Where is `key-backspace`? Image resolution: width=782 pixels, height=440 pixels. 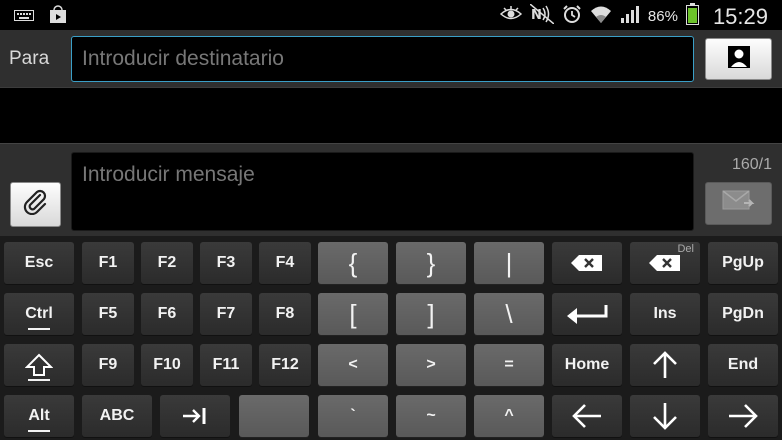
key-backspace is located at coordinates (587, 263).